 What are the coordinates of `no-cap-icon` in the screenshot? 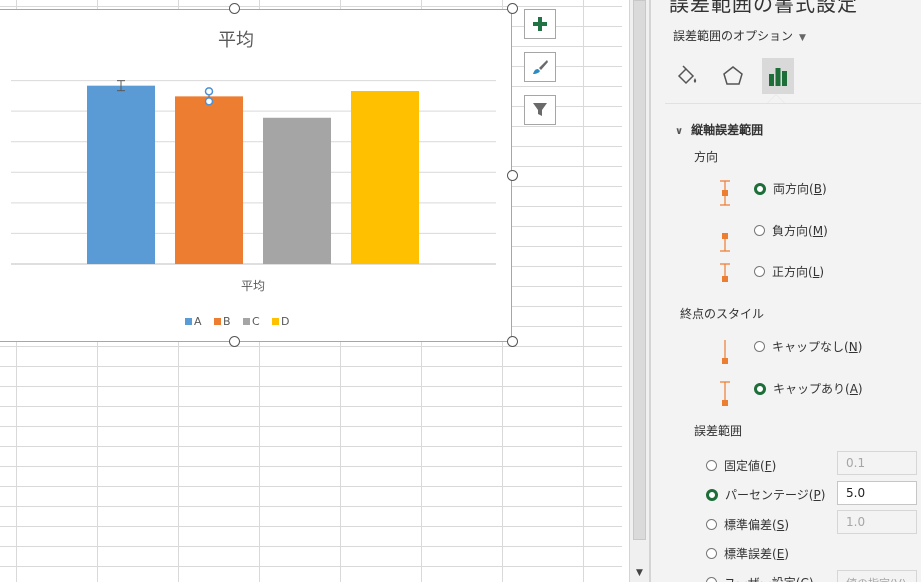 It's located at (725, 352).